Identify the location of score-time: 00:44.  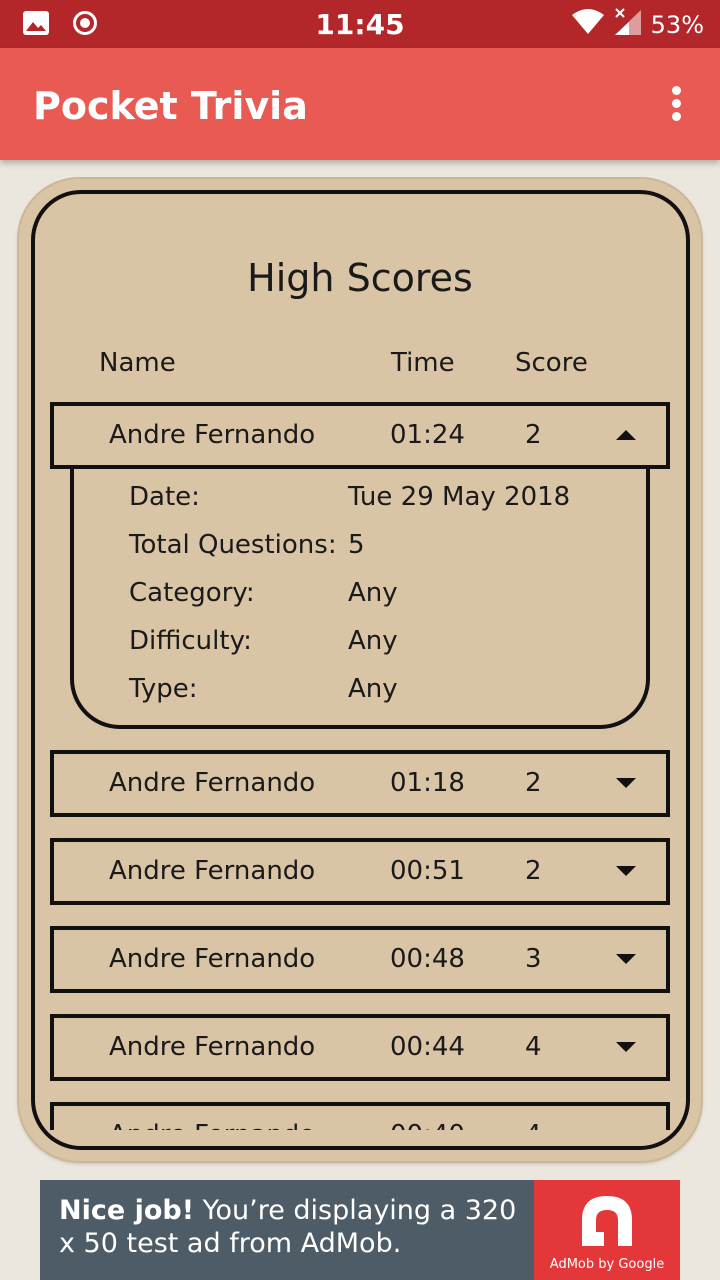
(427, 1047).